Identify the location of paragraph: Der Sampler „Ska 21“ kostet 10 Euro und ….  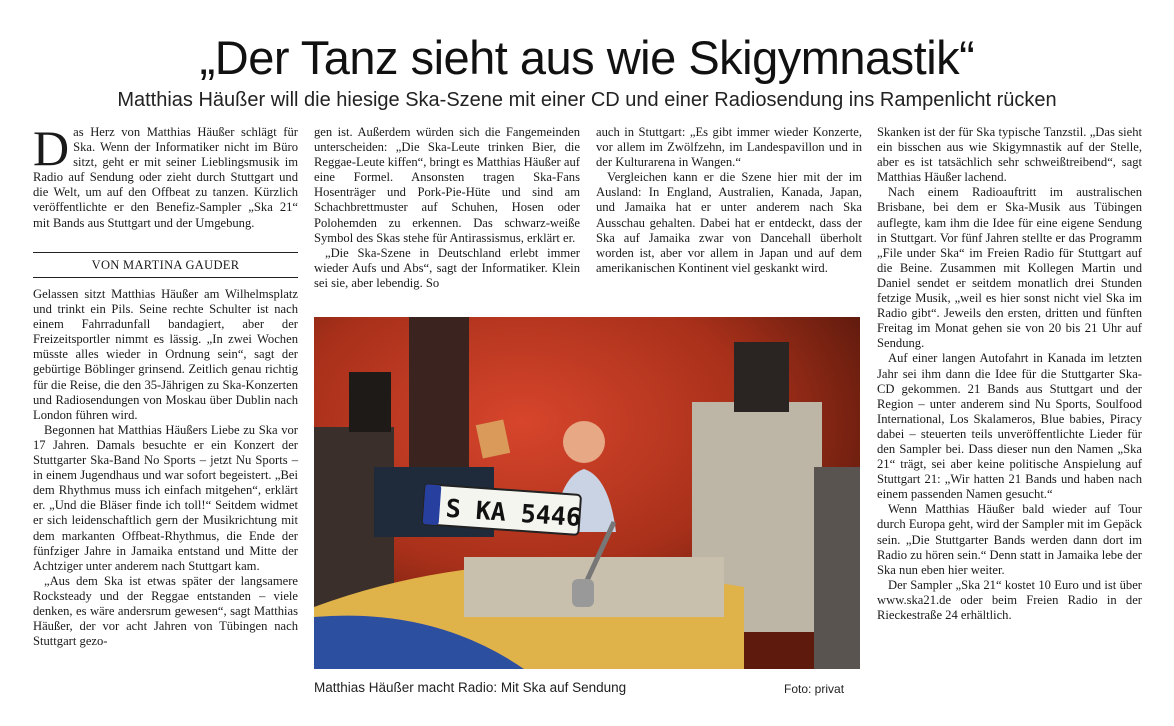
(1009, 599).